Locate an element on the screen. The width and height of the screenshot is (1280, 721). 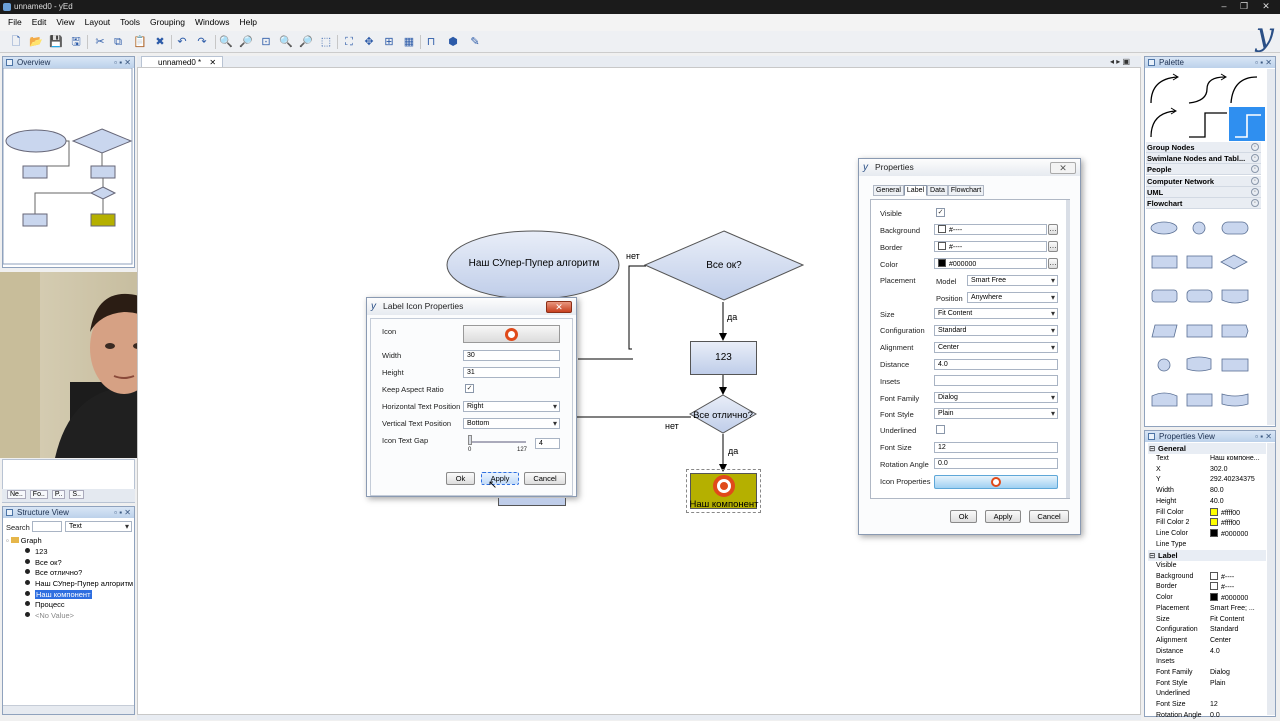
new-icon: 🗋 is located at coordinates (16, 42).